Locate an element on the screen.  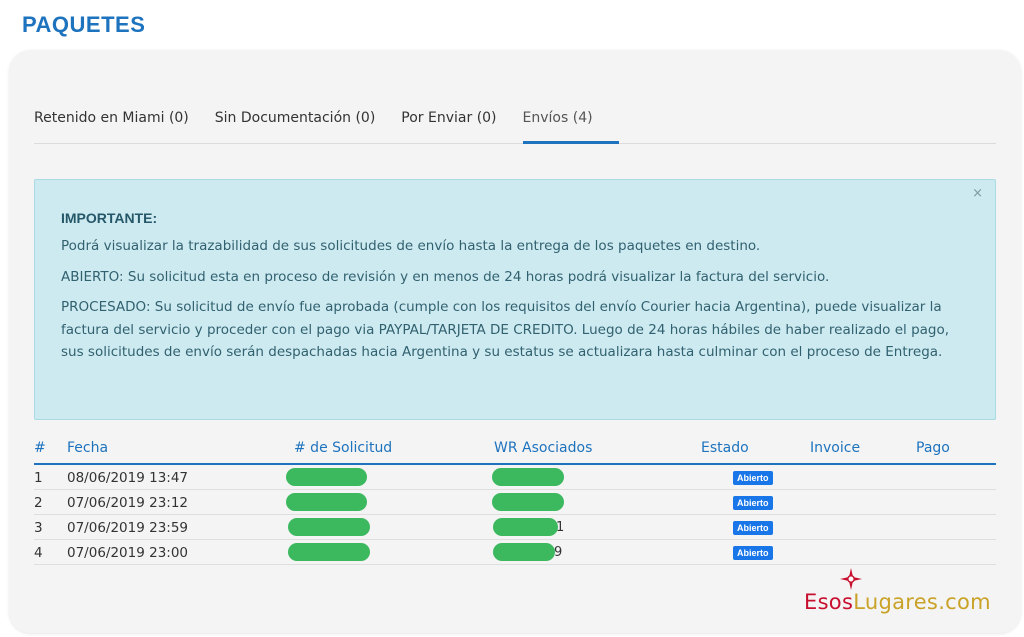
watermark-text: EsosLugares.com is located at coordinates (897, 602).